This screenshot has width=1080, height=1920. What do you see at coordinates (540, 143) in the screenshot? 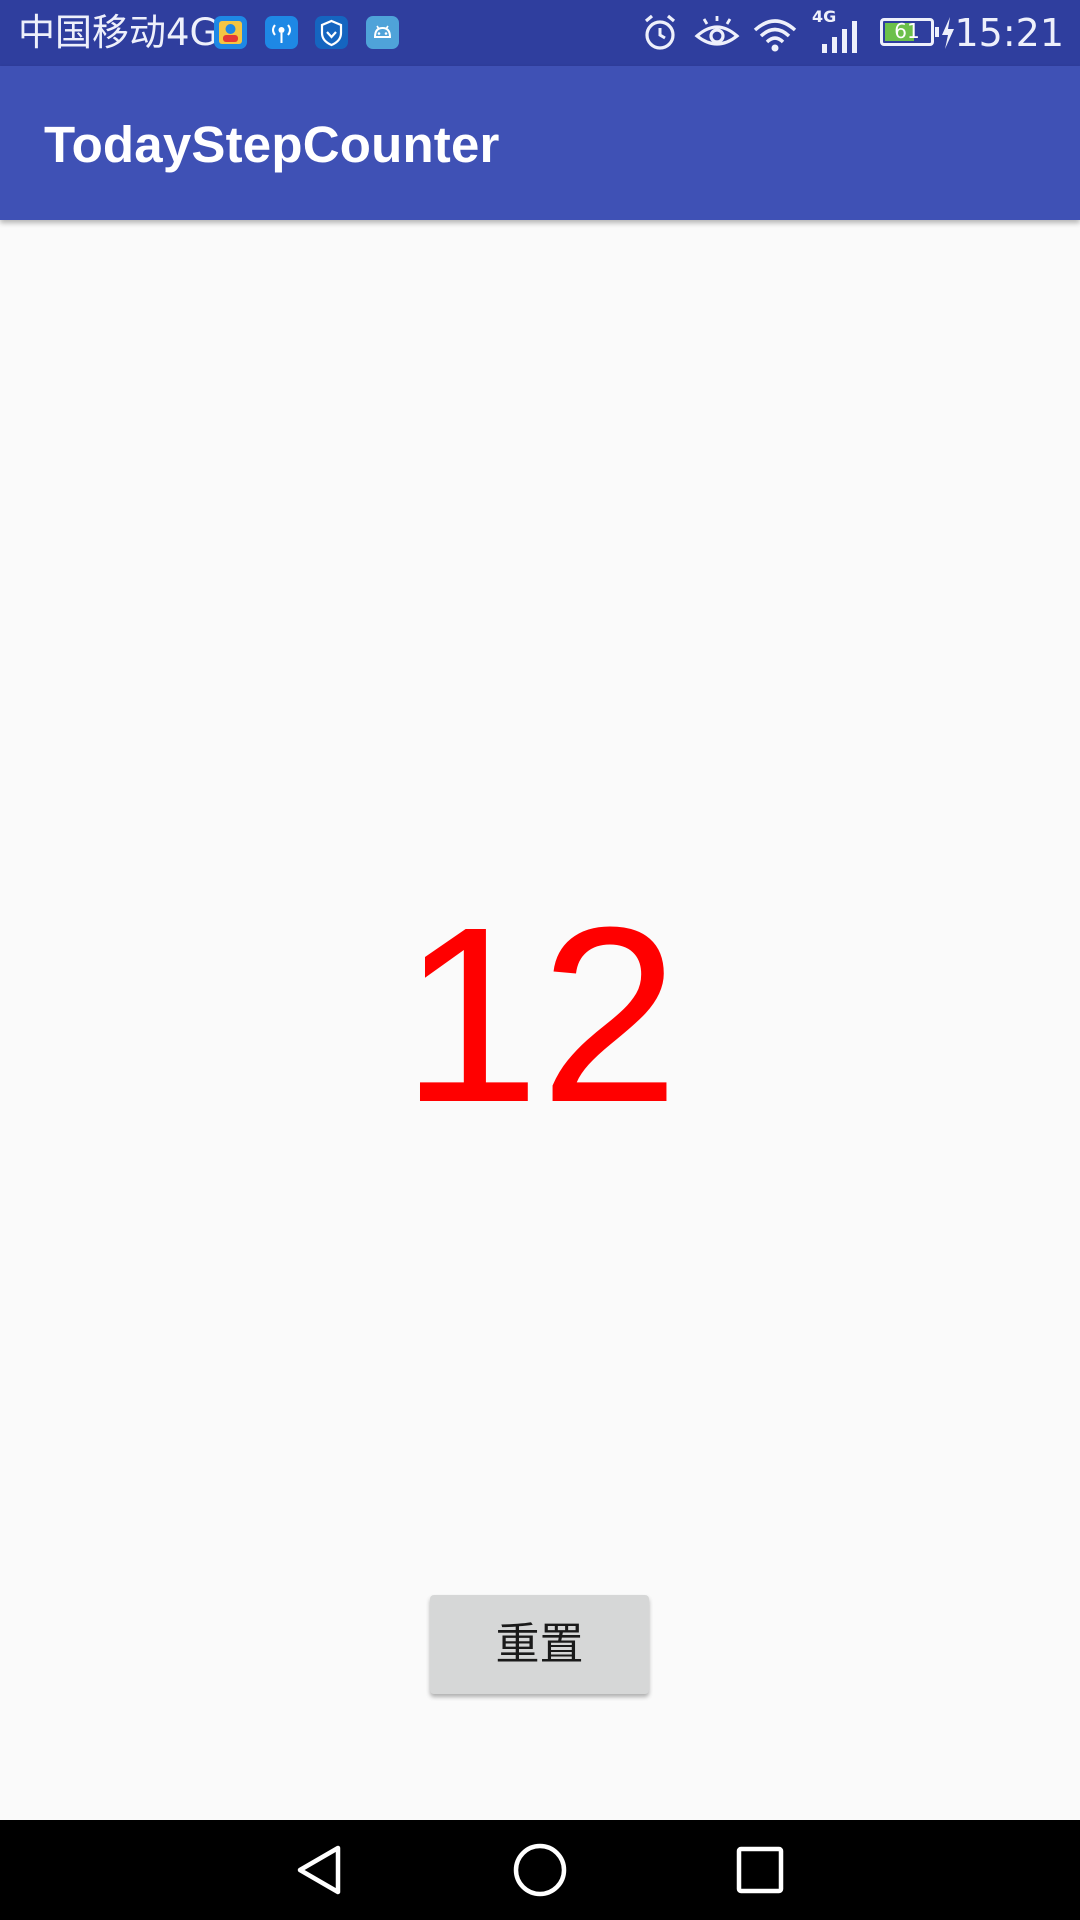
I see `app-bar: TodayStepCounter` at bounding box center [540, 143].